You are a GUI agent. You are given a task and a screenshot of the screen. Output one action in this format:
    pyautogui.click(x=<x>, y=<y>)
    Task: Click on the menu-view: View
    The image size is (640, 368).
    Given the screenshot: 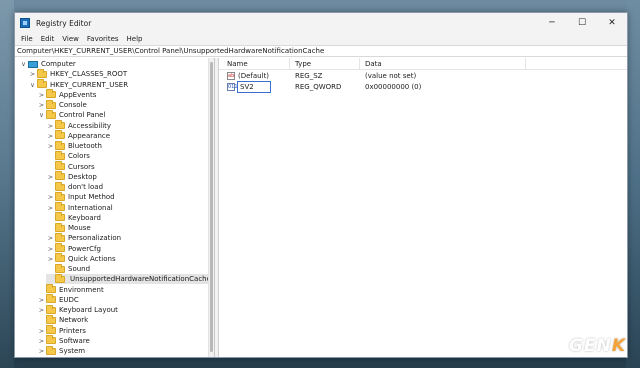 What is the action you would take?
    pyautogui.click(x=70, y=39)
    